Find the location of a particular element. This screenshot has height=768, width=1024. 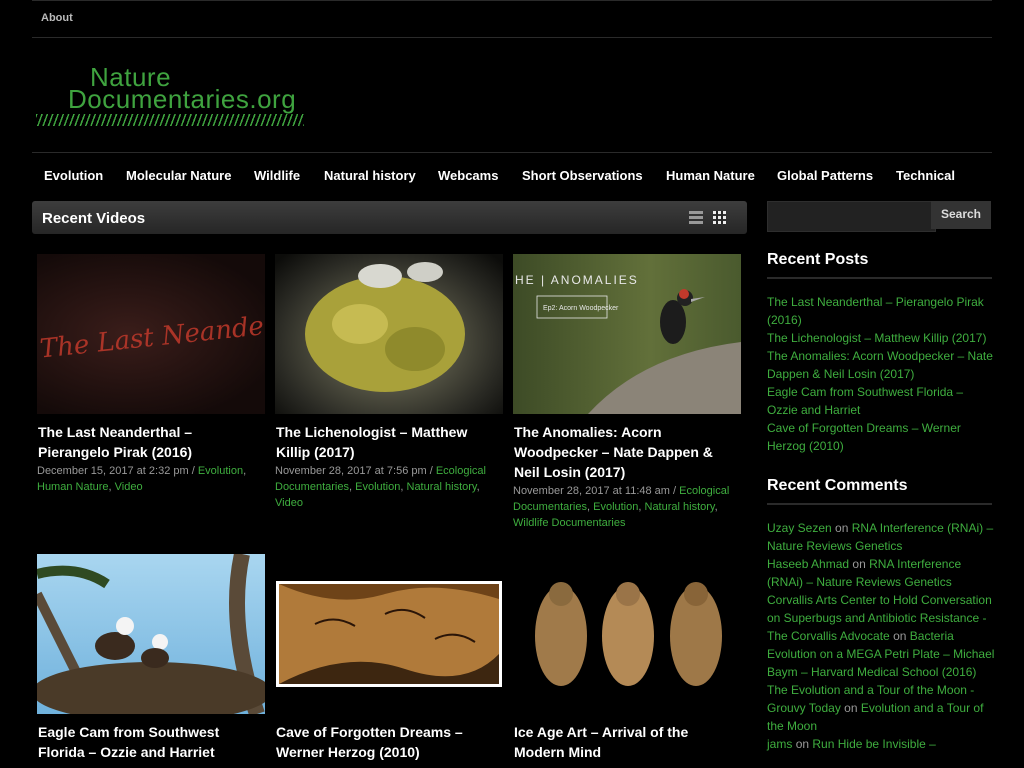

neanderthal-thumb-art: The Last Neanderthal is located at coordinates (151, 335).